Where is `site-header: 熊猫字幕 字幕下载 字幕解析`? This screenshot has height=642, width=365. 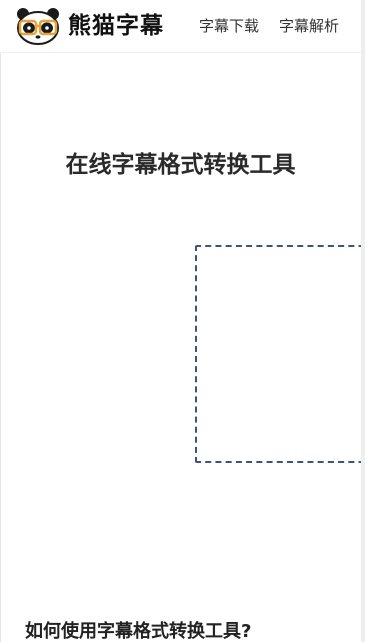 site-header: 熊猫字幕 字幕下载 字幕解析 is located at coordinates (180, 26).